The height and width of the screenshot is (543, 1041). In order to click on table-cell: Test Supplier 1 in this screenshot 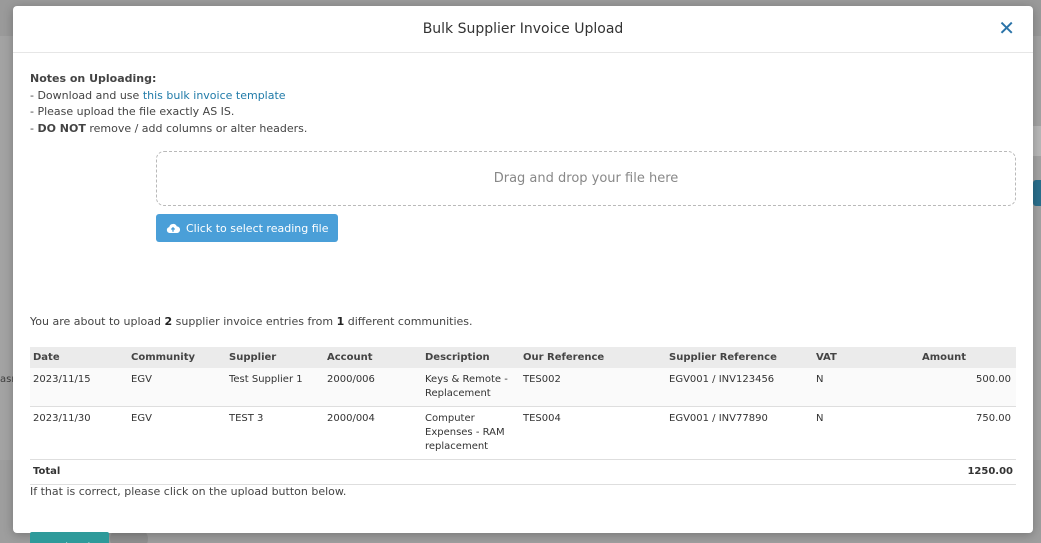, I will do `click(275, 387)`.